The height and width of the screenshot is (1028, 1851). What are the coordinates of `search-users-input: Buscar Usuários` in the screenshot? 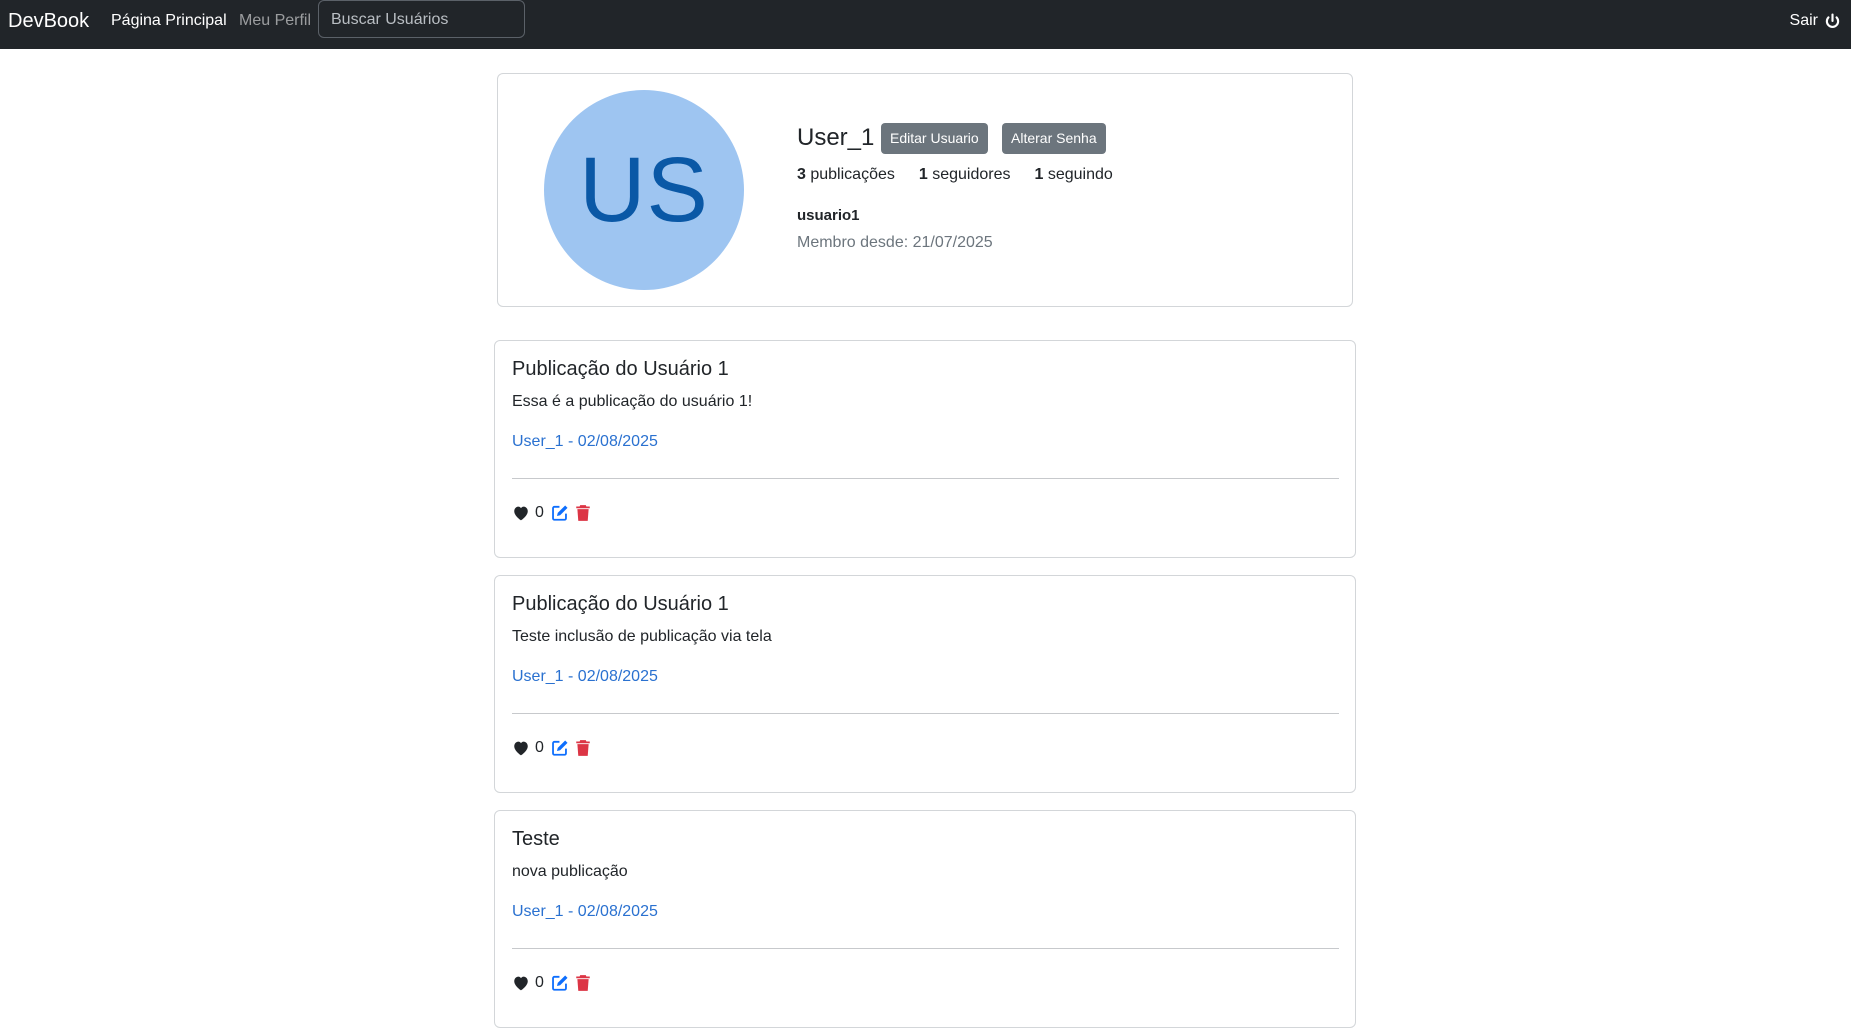 It's located at (421, 19).